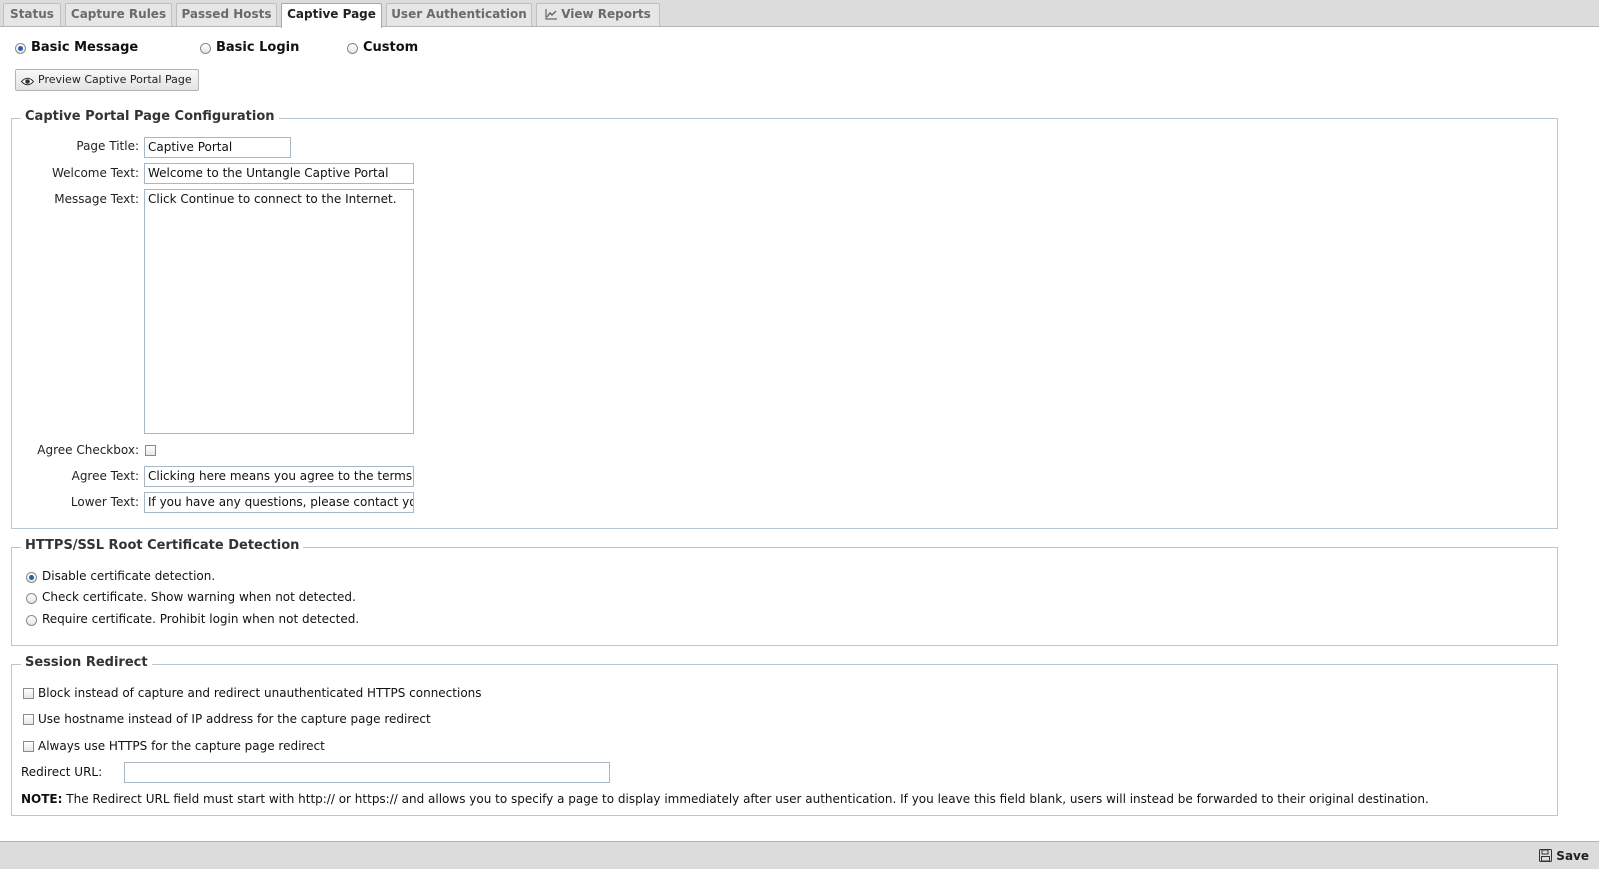 The height and width of the screenshot is (886, 1599). Describe the element at coordinates (31, 577) in the screenshot. I see `cert-disable-radio` at that location.